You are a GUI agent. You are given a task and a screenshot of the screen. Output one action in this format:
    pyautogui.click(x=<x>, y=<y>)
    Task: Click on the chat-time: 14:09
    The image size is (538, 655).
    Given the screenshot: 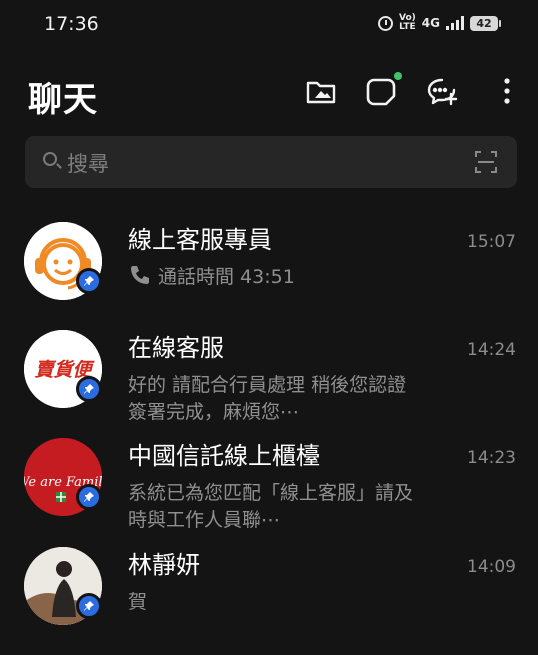 What is the action you would take?
    pyautogui.click(x=491, y=567)
    